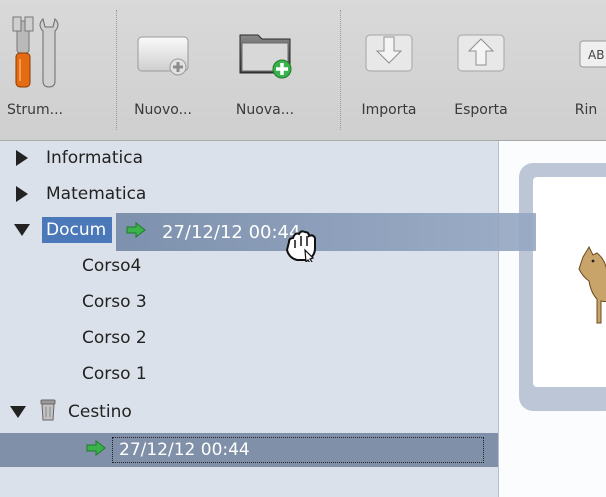 This screenshot has width=606, height=497. What do you see at coordinates (389, 110) in the screenshot?
I see `import-label: Importa` at bounding box center [389, 110].